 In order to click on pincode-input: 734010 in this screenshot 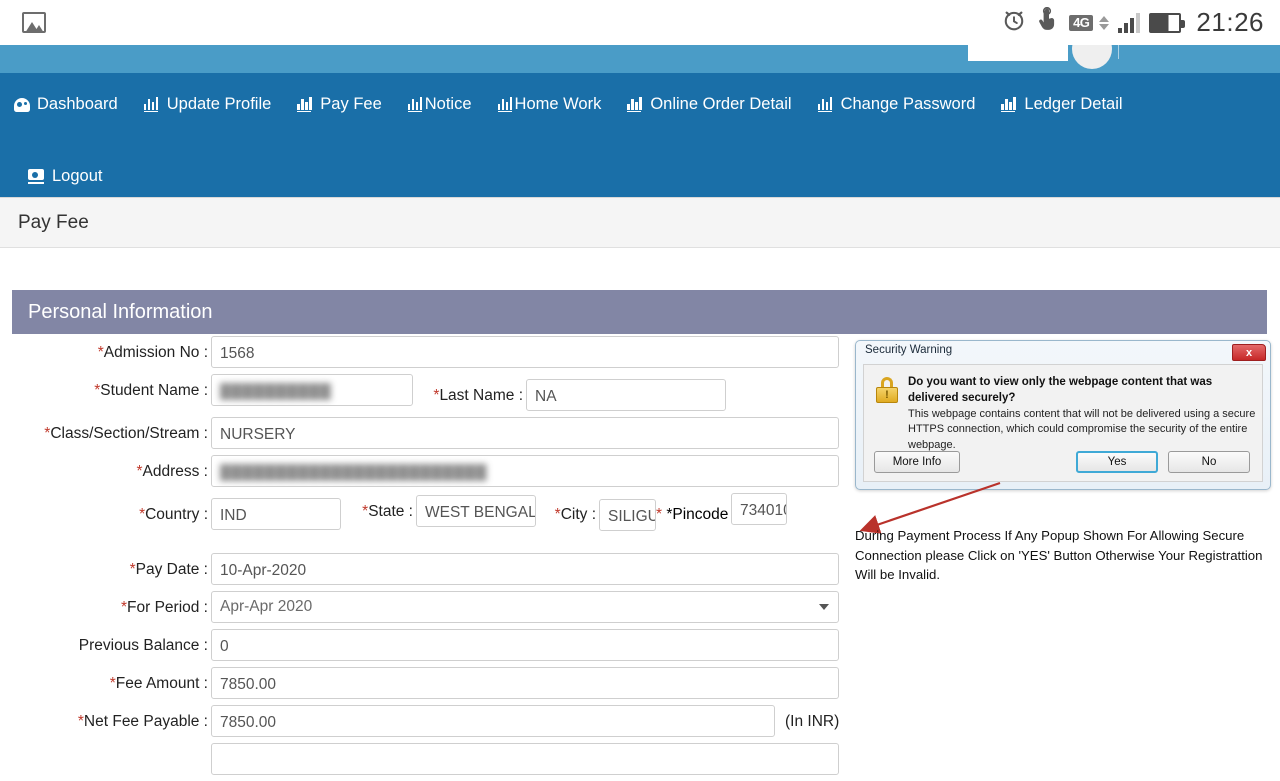, I will do `click(759, 509)`.